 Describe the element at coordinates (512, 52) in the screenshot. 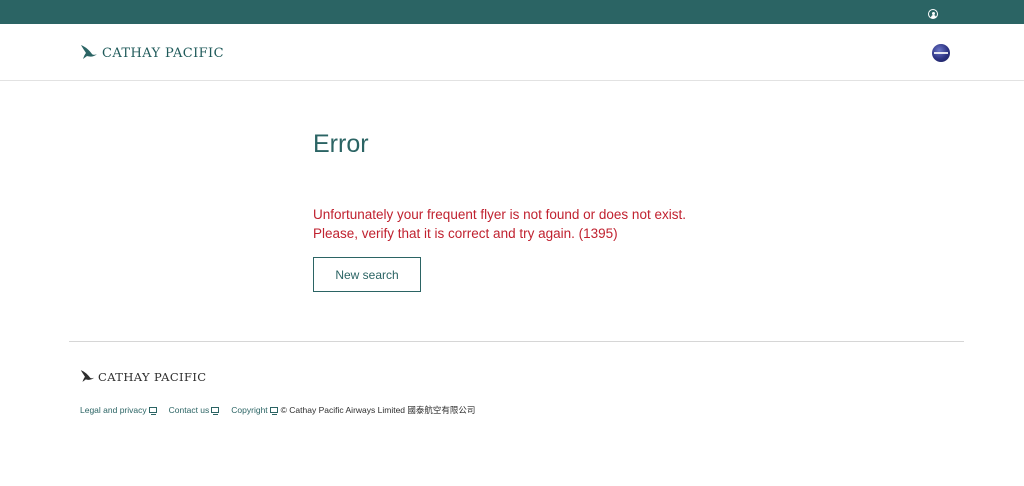

I see `site-header: CATHAY PACIFIC` at that location.